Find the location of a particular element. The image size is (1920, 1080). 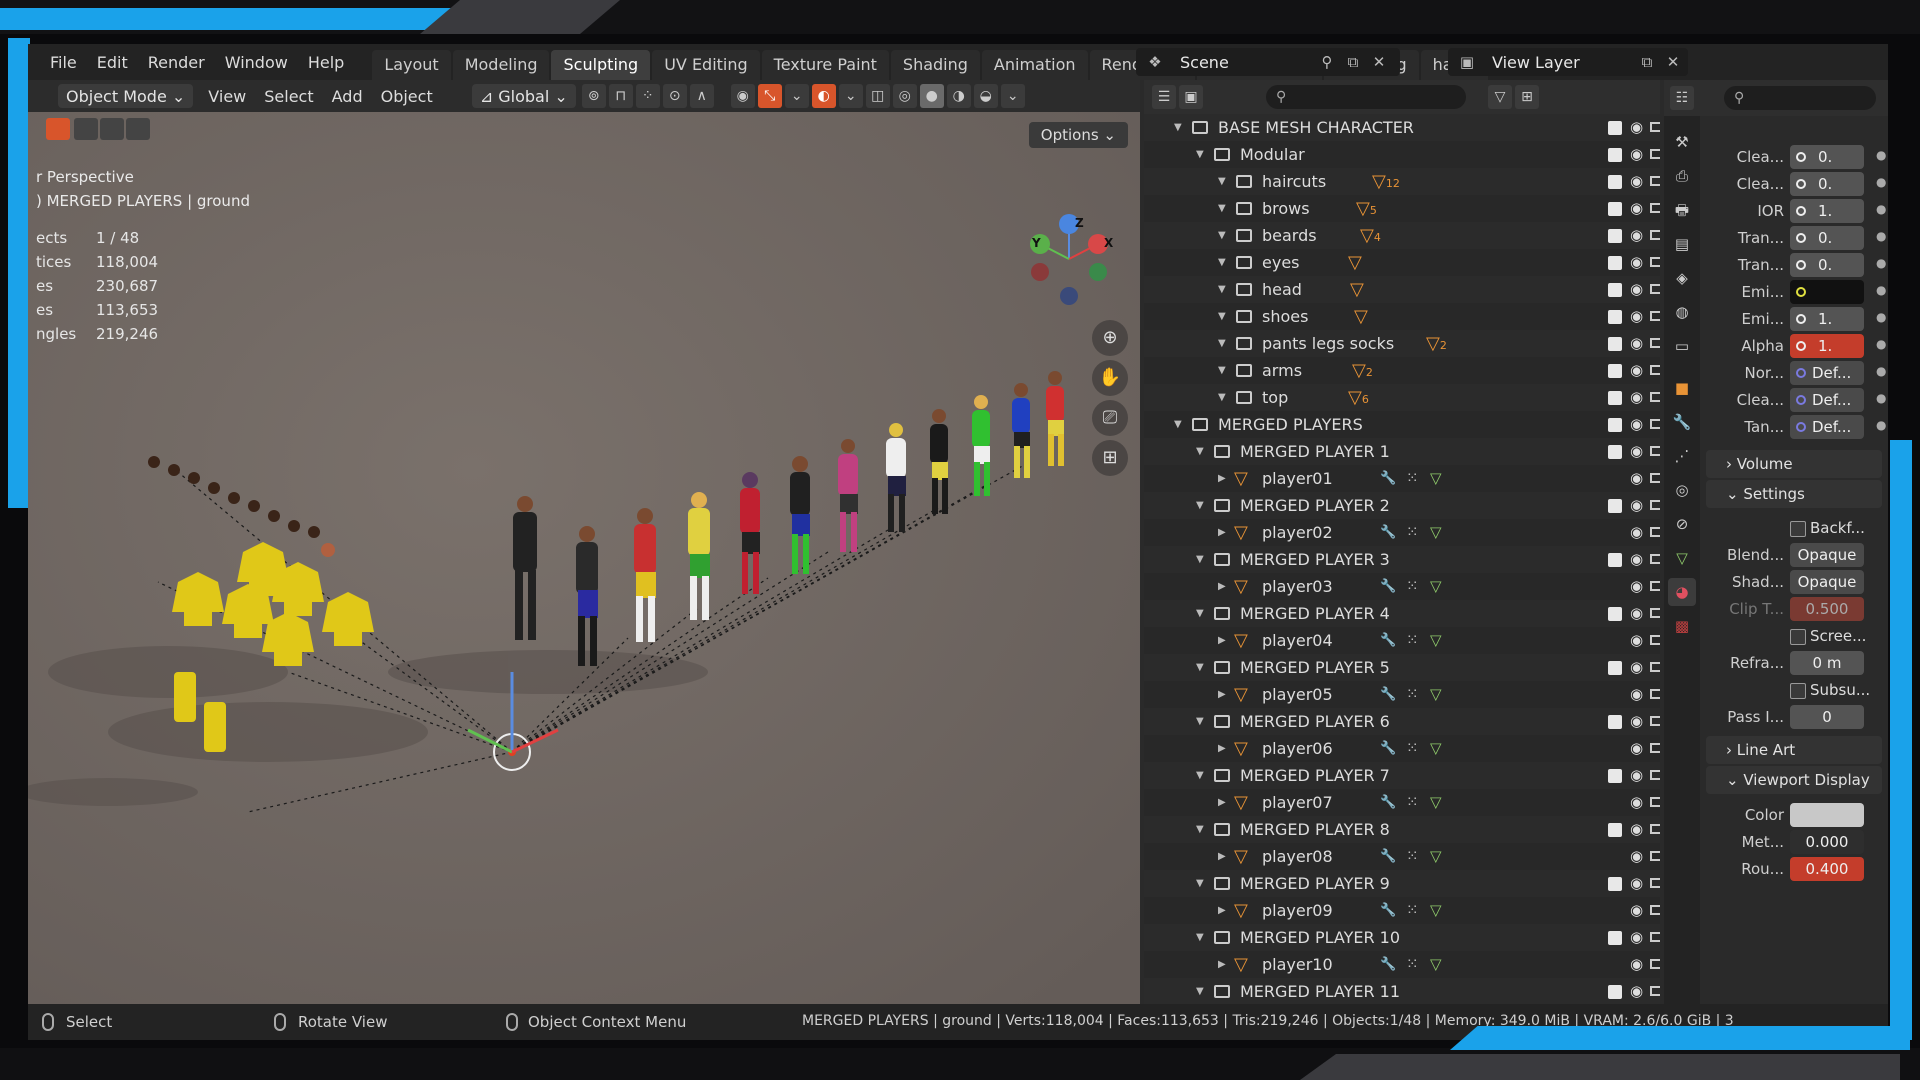

outliner-object-row: ▶ ▽ player03 🔧 ⁙ ▽ ◉ is located at coordinates (1402, 586).